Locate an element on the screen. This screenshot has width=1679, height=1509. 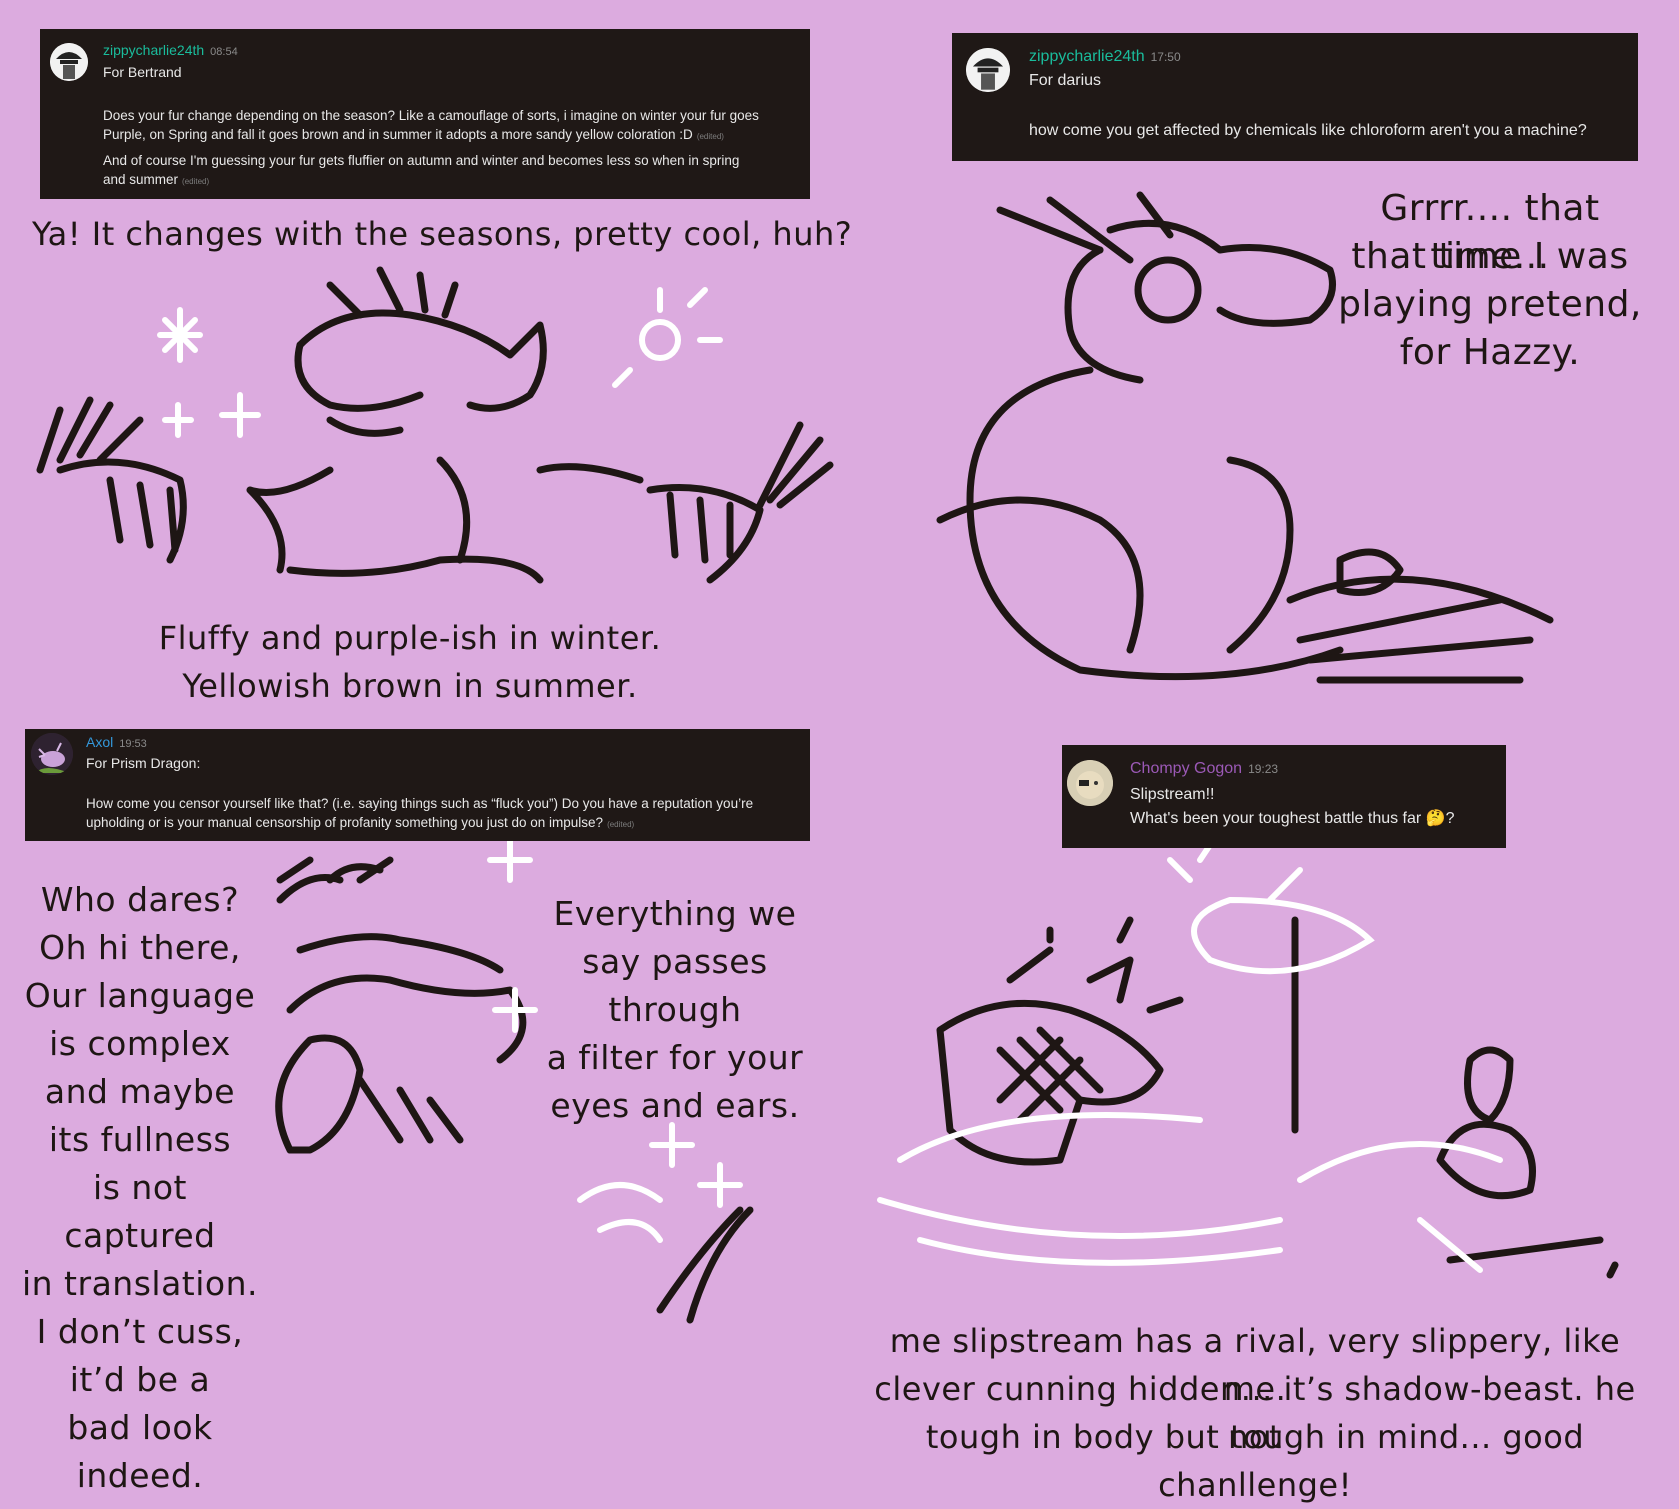
caption-line: Who dares? is located at coordinates (140, 899).